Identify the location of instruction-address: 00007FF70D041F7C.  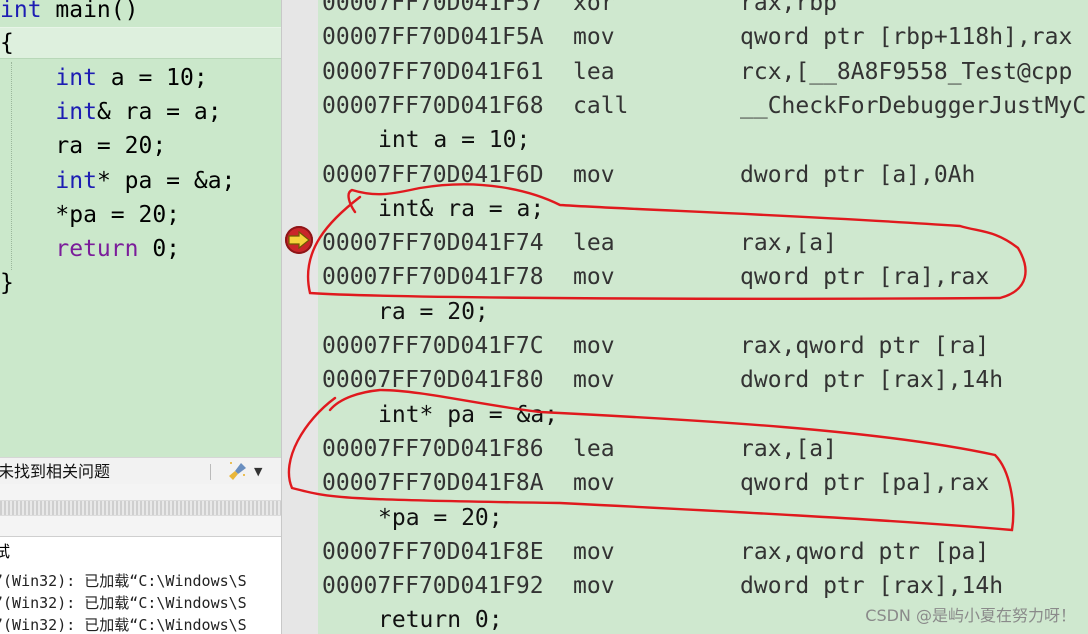
(433, 346).